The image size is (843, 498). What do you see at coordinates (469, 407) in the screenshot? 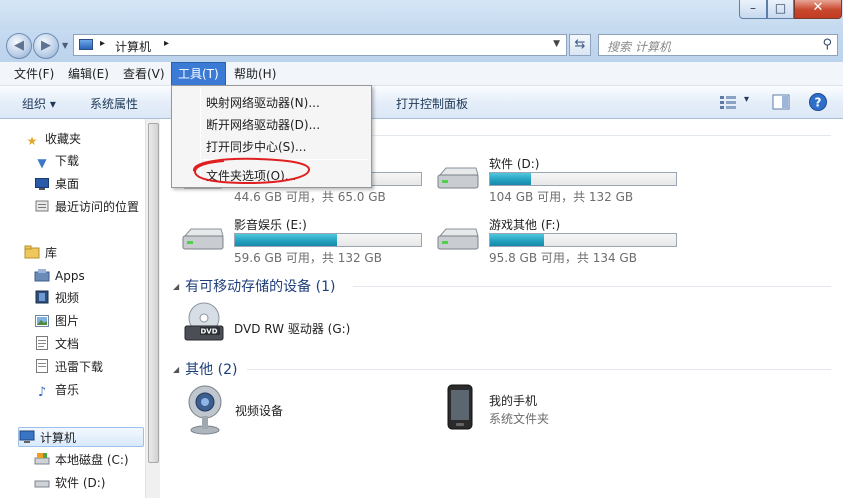
I see `phone-icon` at bounding box center [469, 407].